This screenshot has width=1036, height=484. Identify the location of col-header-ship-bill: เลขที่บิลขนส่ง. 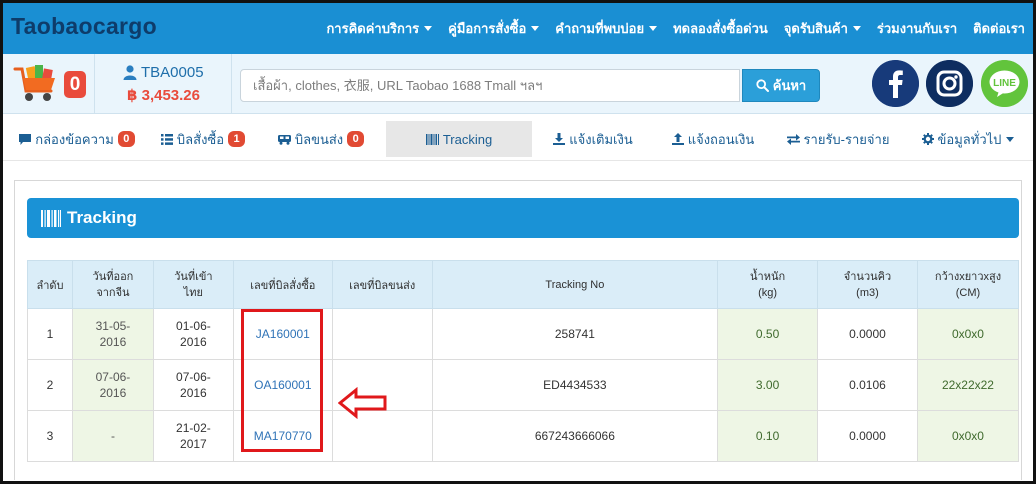
(382, 284).